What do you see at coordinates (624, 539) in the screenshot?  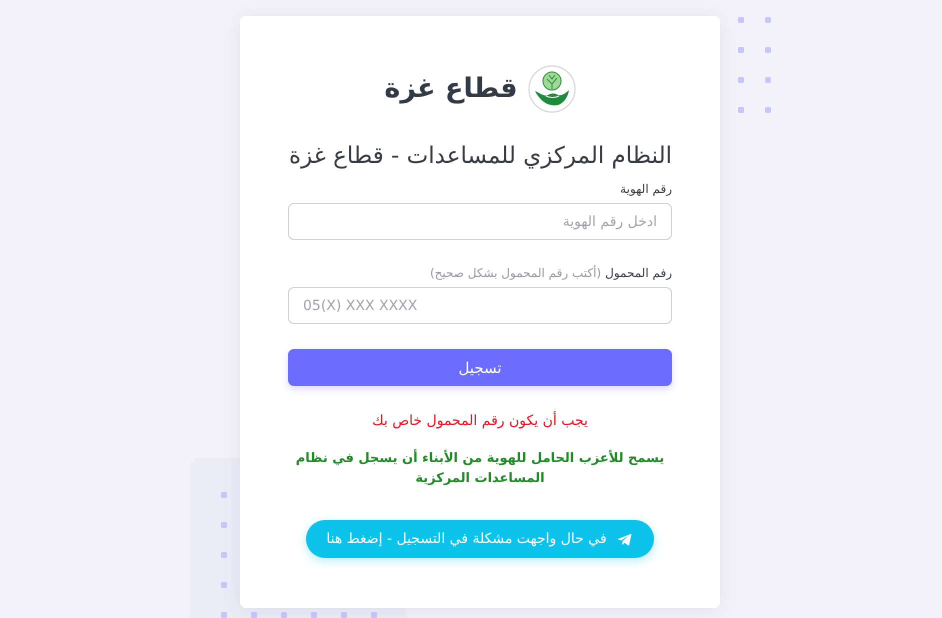 I see `paper-plane-icon` at bounding box center [624, 539].